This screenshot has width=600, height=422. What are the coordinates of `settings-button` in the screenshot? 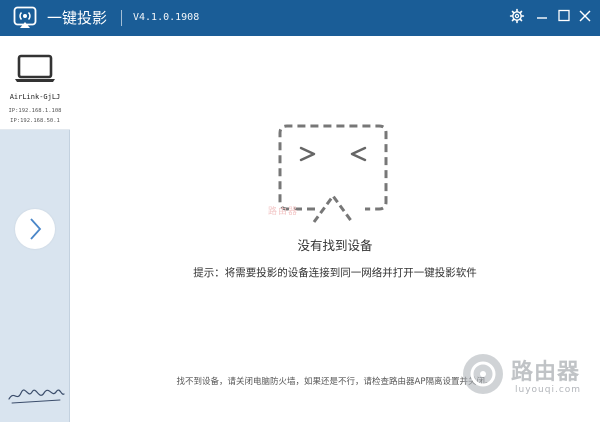 It's located at (517, 16).